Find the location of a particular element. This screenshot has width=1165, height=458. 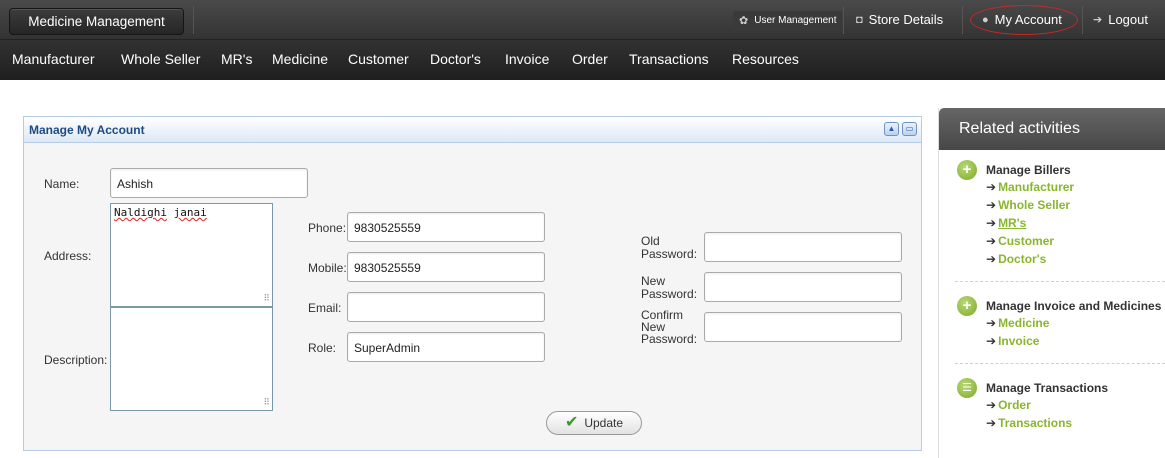

sidebar-title: Related activities is located at coordinates (1052, 129).